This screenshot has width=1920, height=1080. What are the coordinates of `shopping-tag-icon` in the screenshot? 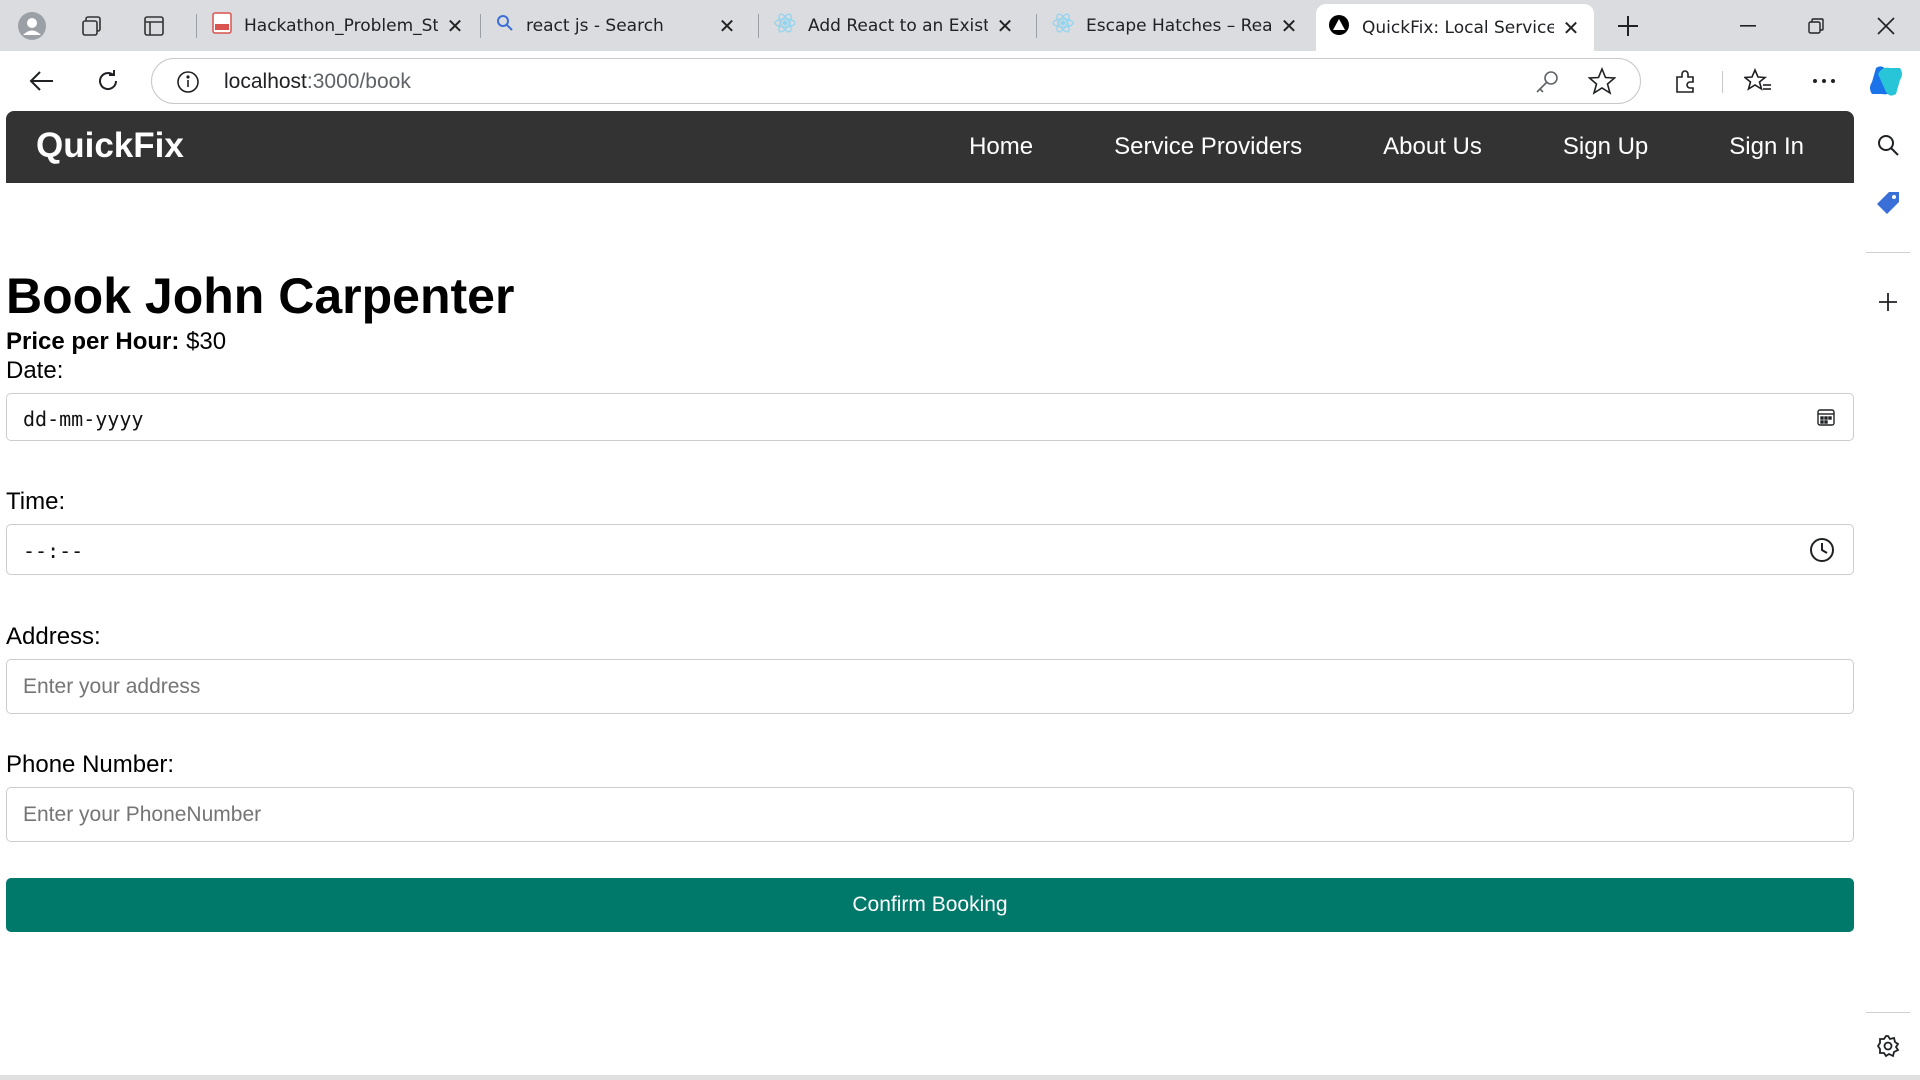 It's located at (1888, 203).